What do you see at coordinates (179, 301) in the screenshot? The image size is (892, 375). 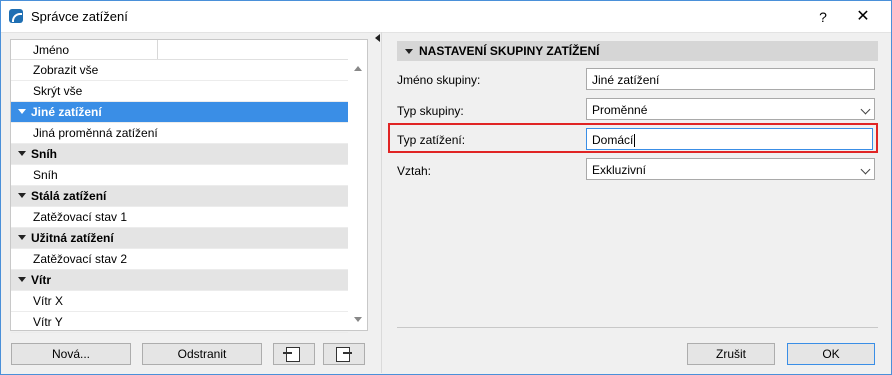 I see `list-item: Vítr X` at bounding box center [179, 301].